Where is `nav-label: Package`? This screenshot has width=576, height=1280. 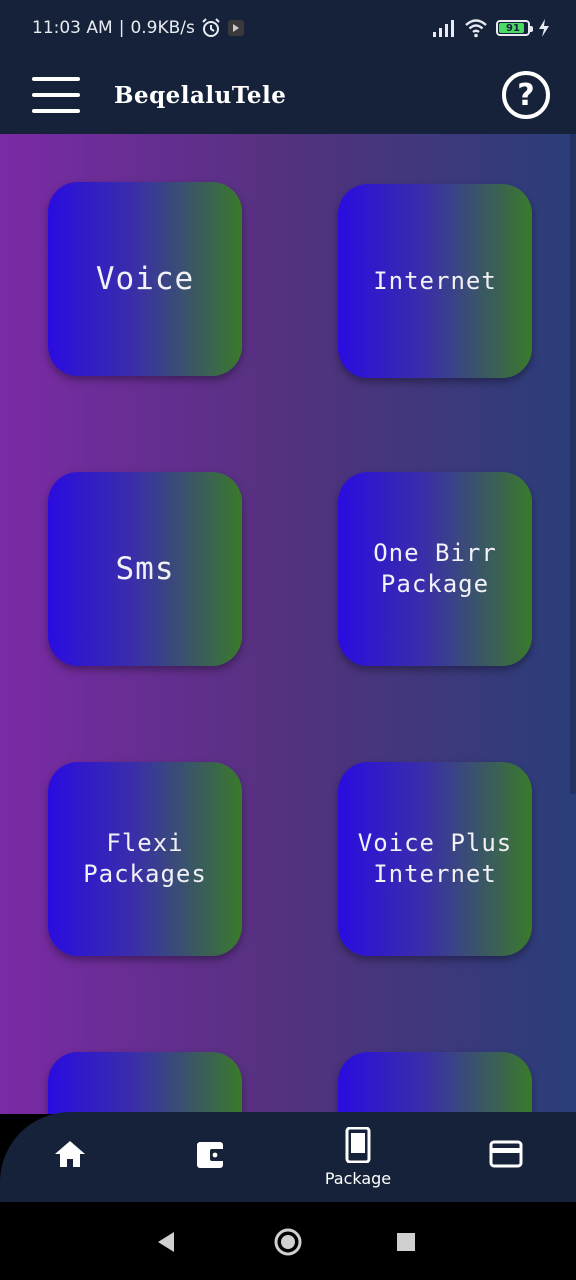
nav-label: Package is located at coordinates (358, 1178).